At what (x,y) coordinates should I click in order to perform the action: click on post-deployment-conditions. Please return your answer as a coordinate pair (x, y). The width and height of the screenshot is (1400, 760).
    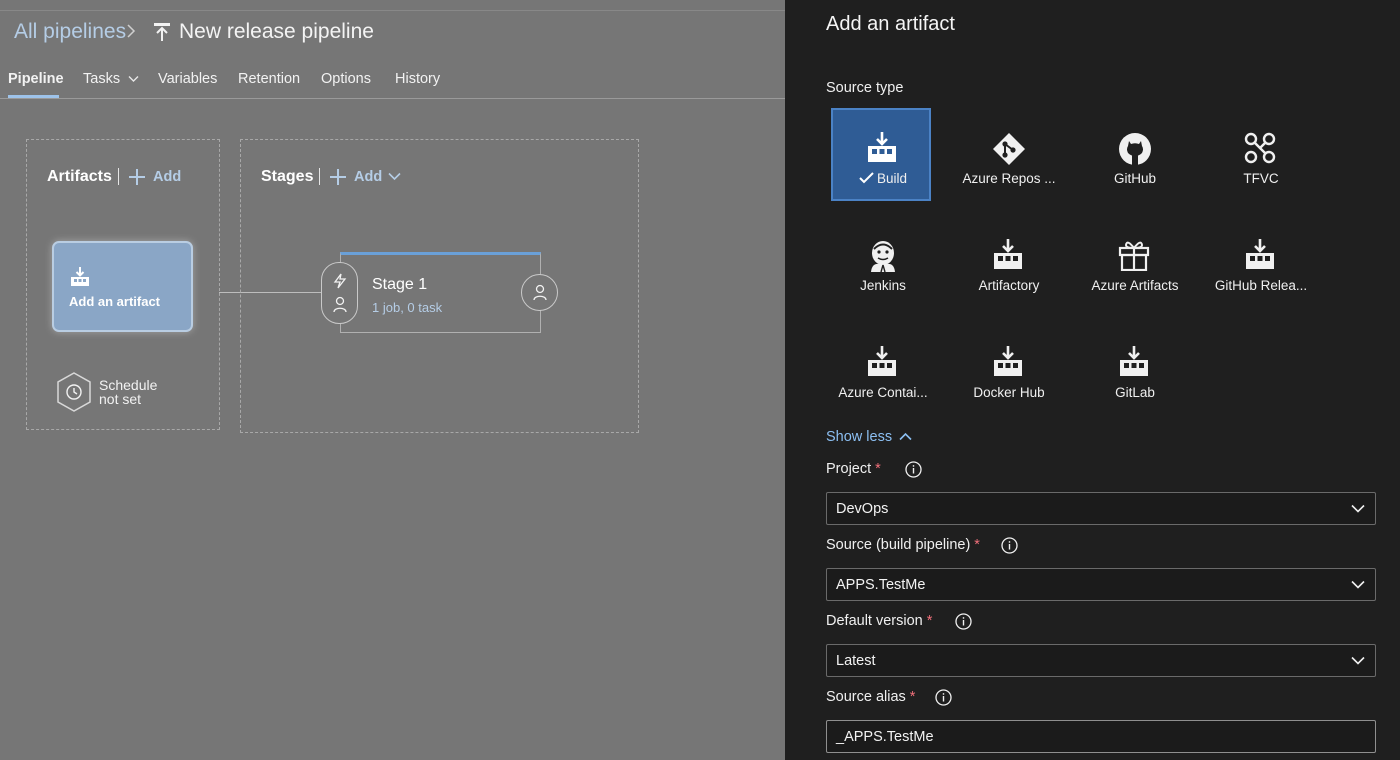
    Looking at the image, I should click on (539, 292).